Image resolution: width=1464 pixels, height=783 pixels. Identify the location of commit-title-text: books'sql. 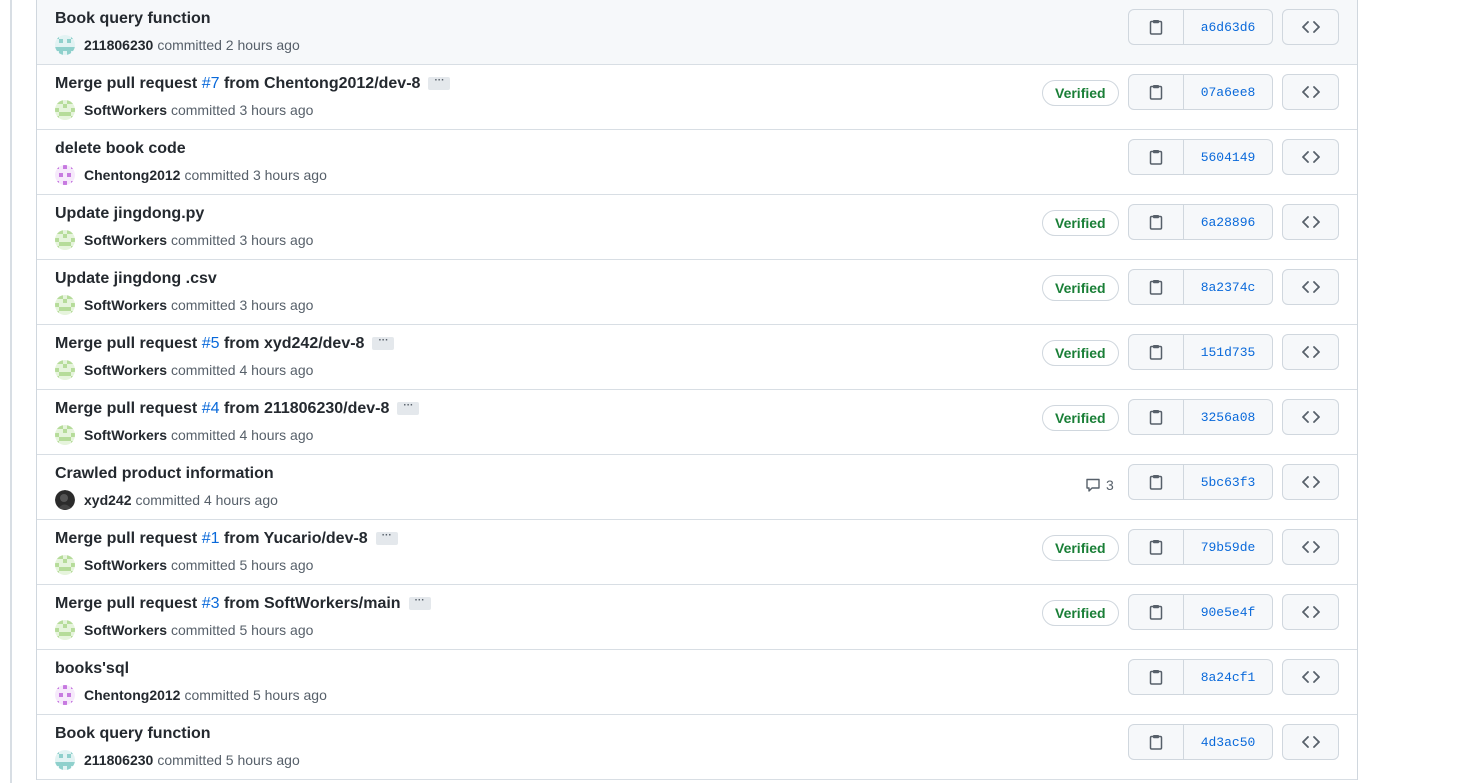
(92, 668).